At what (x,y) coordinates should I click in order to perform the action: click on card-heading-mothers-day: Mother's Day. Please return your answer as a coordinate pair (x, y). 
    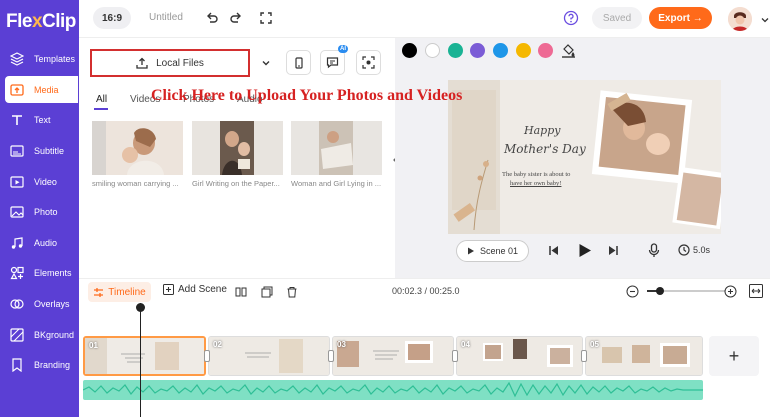
    Looking at the image, I should click on (545, 149).